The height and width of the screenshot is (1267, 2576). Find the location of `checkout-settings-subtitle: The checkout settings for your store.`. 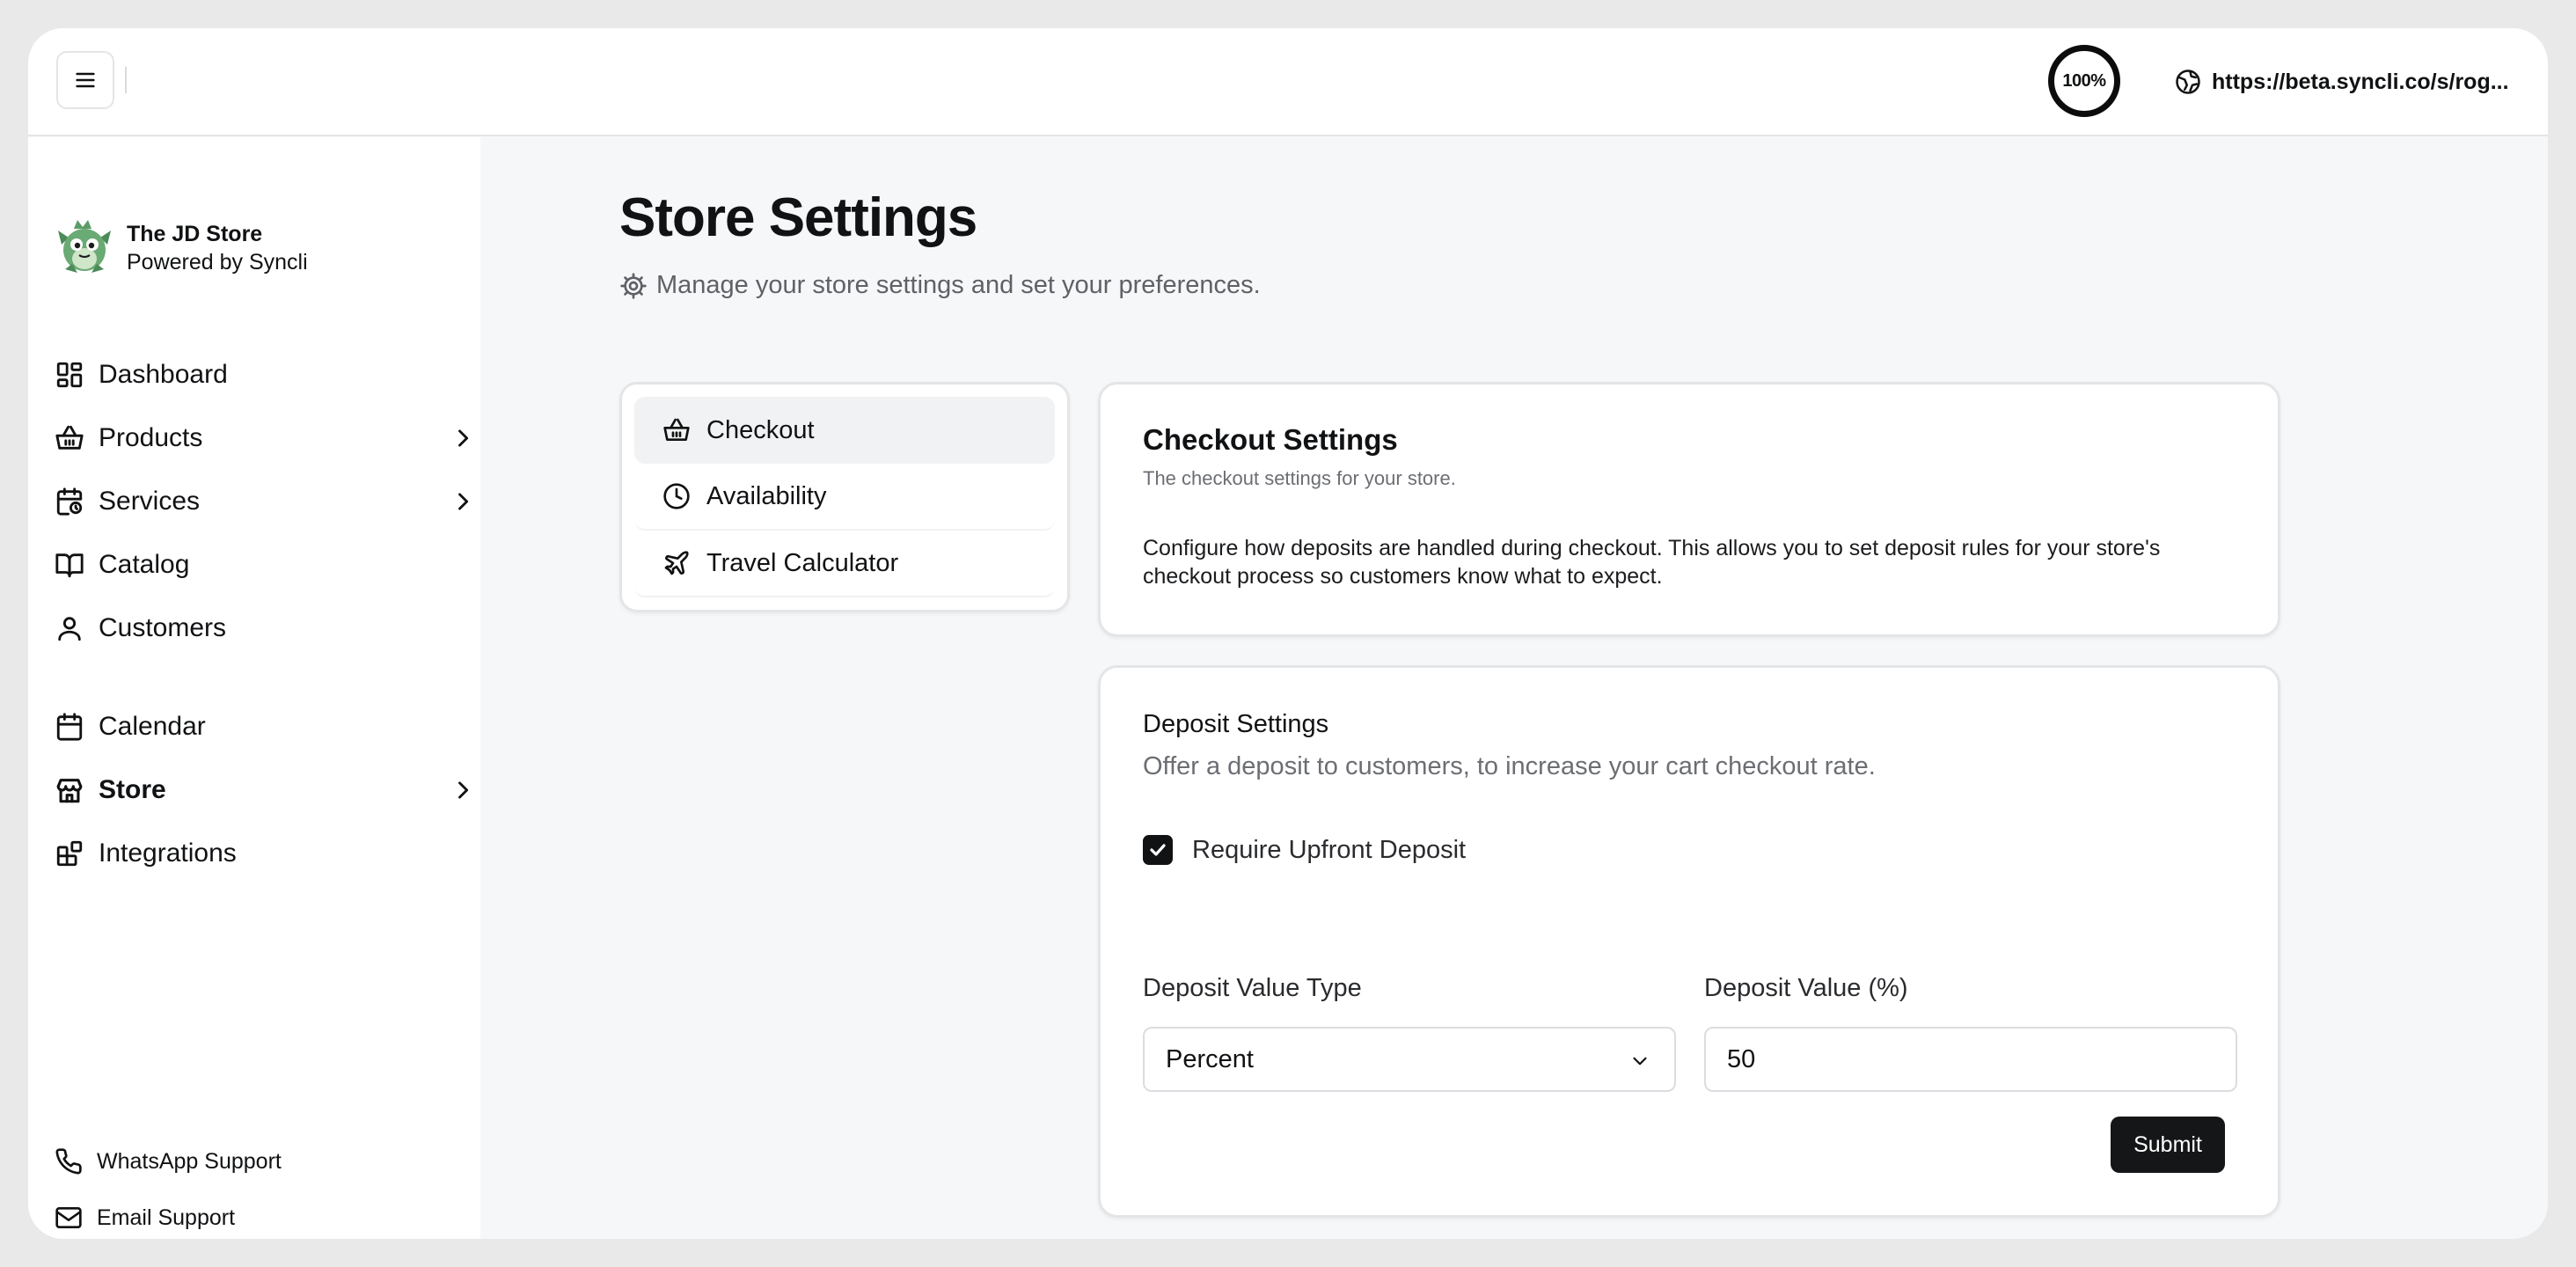

checkout-settings-subtitle: The checkout settings for your store. is located at coordinates (1299, 478).